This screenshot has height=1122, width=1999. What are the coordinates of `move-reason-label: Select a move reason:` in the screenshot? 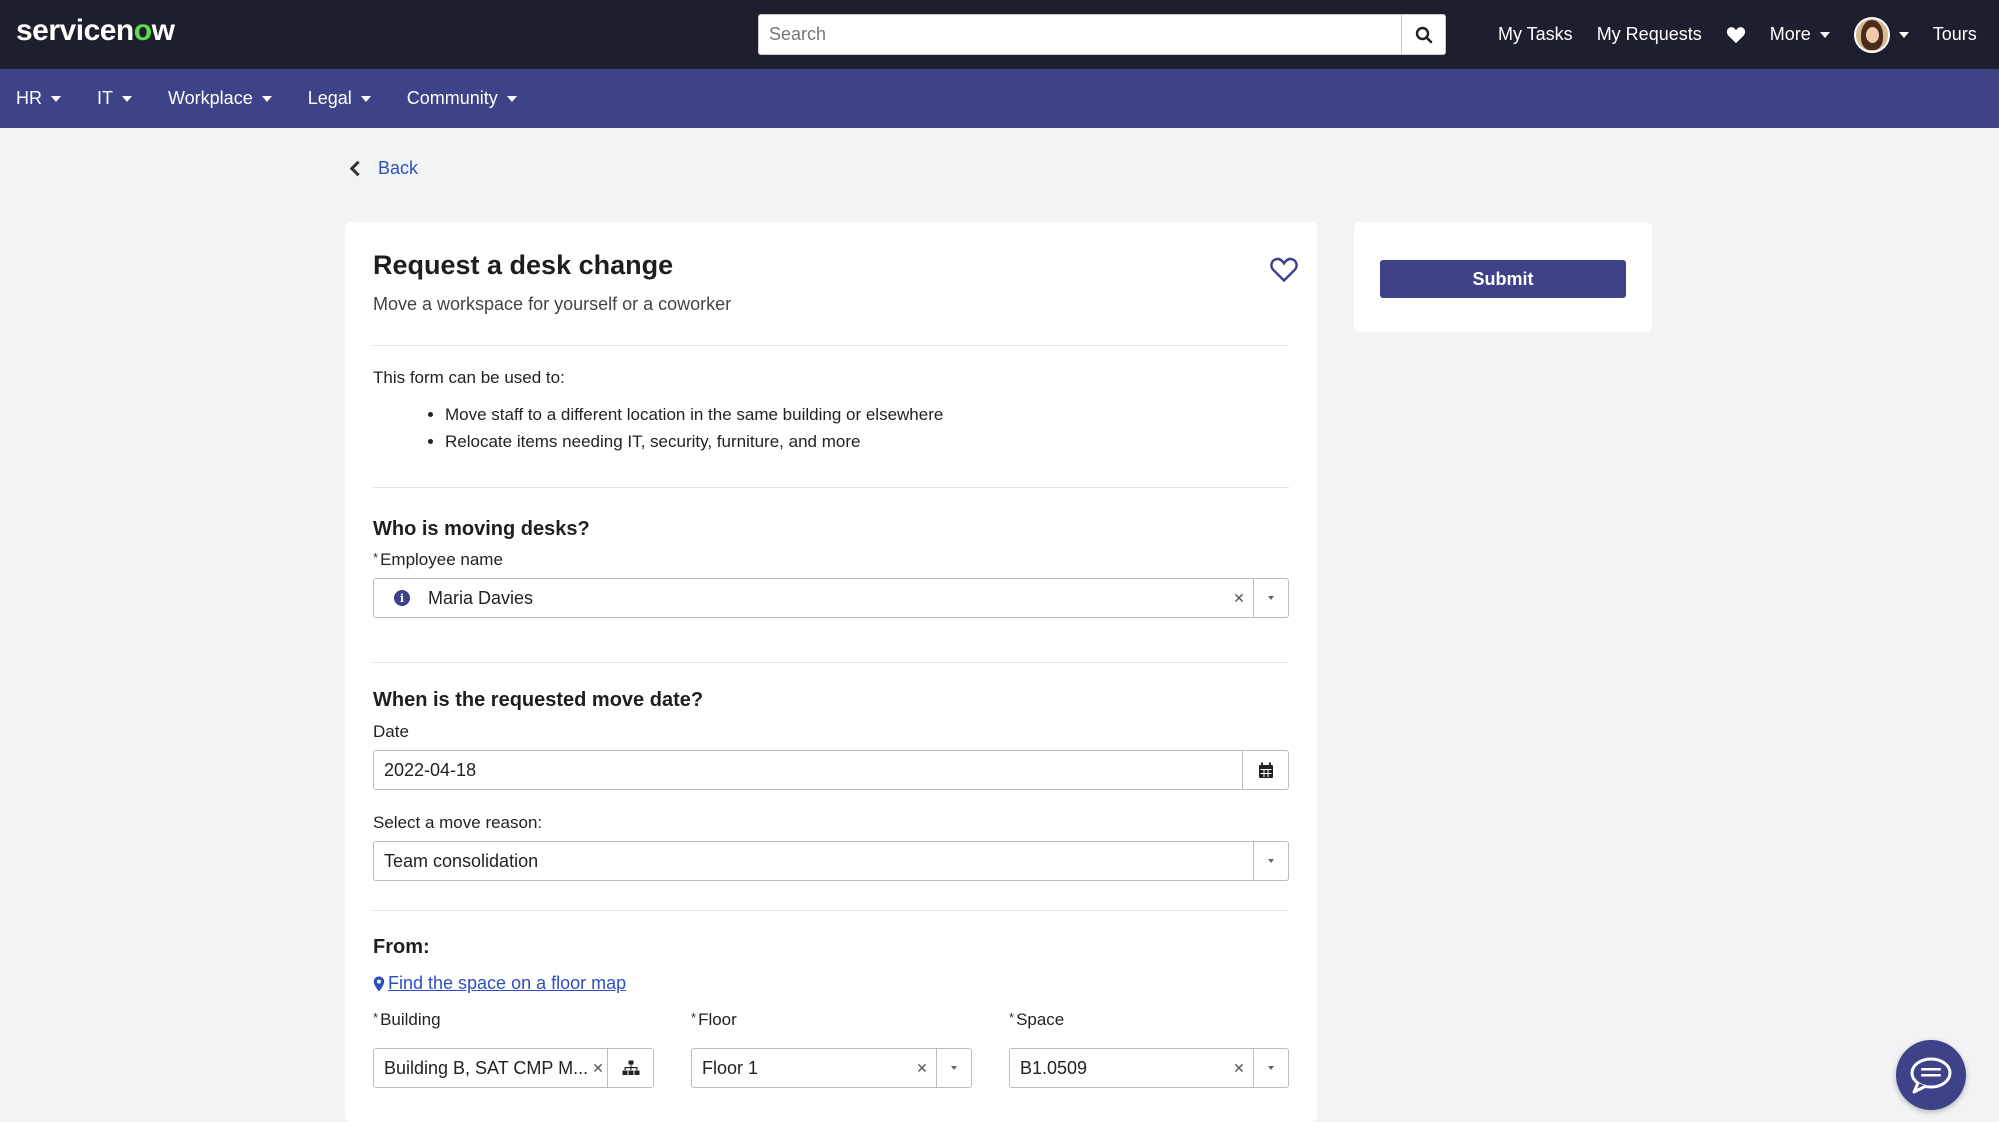 It's located at (458, 822).